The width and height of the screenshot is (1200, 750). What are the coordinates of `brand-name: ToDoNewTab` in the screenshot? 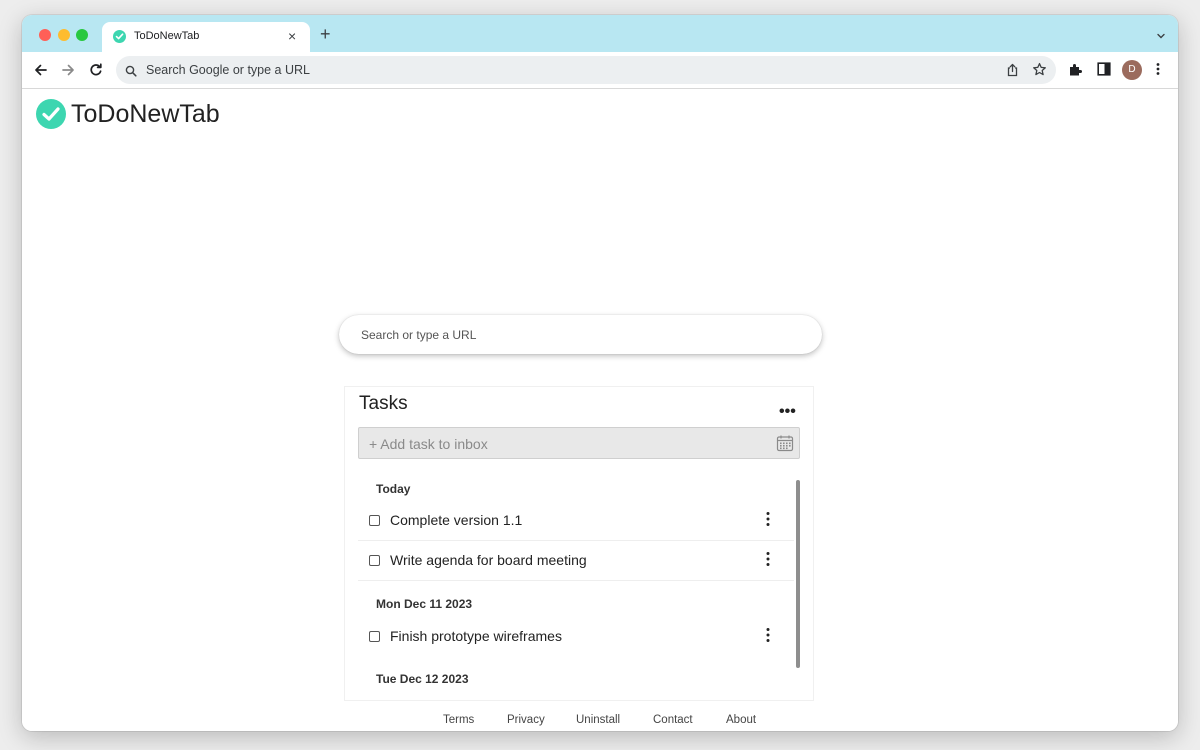 It's located at (145, 114).